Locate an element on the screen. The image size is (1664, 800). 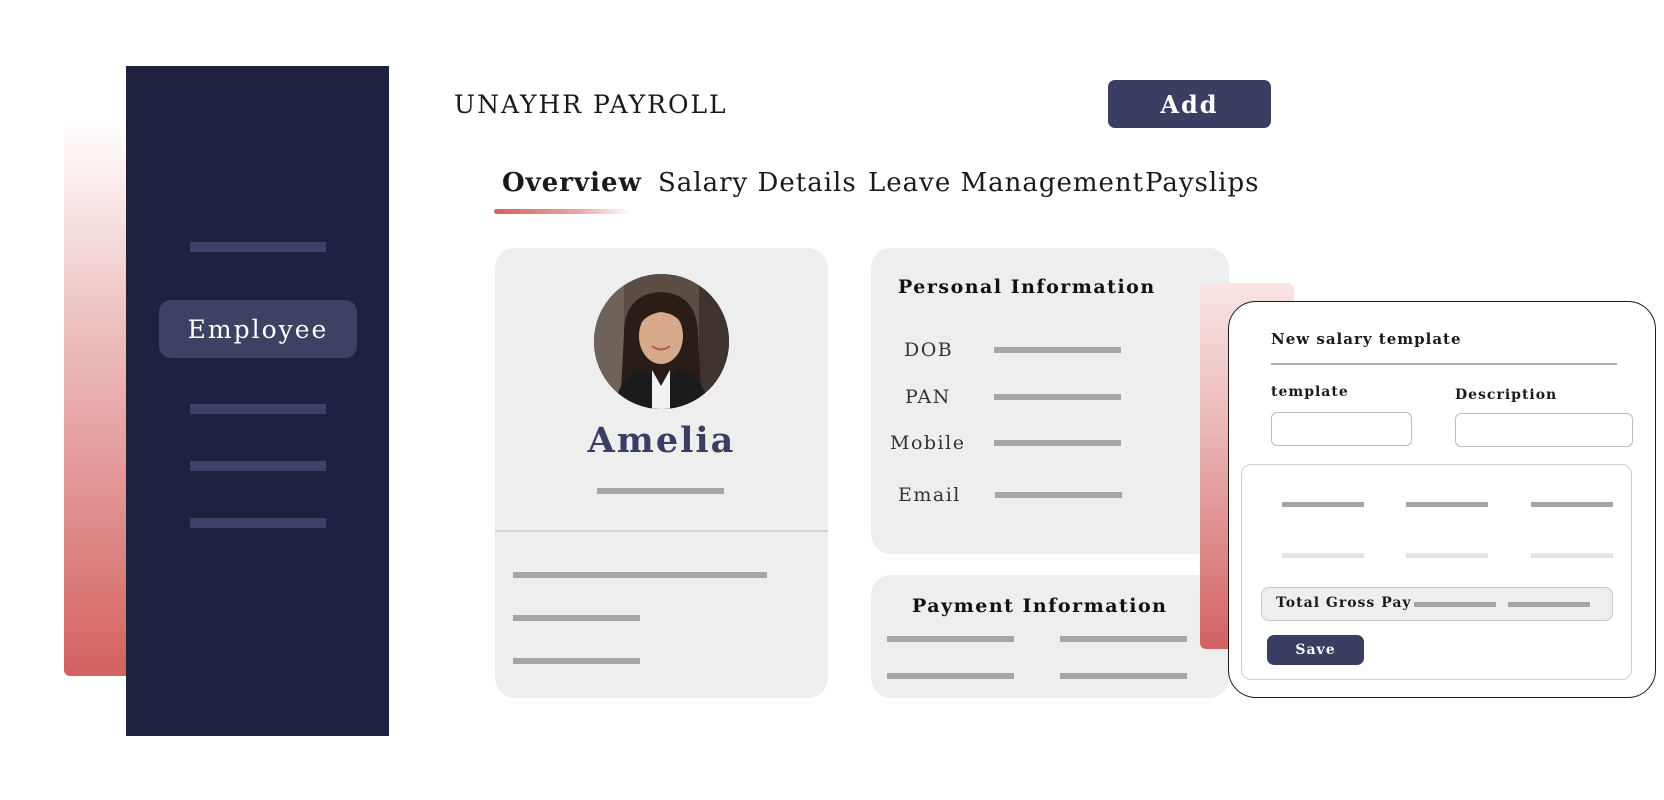
modal-title: New salary template is located at coordinates (1366, 339).